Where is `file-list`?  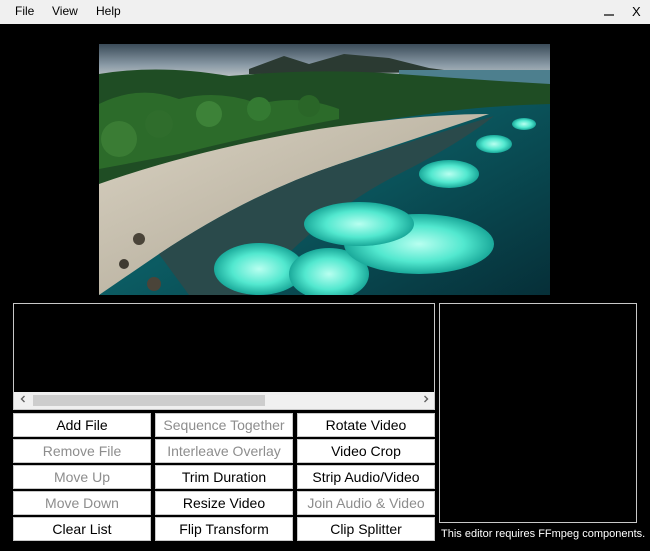 file-list is located at coordinates (224, 356).